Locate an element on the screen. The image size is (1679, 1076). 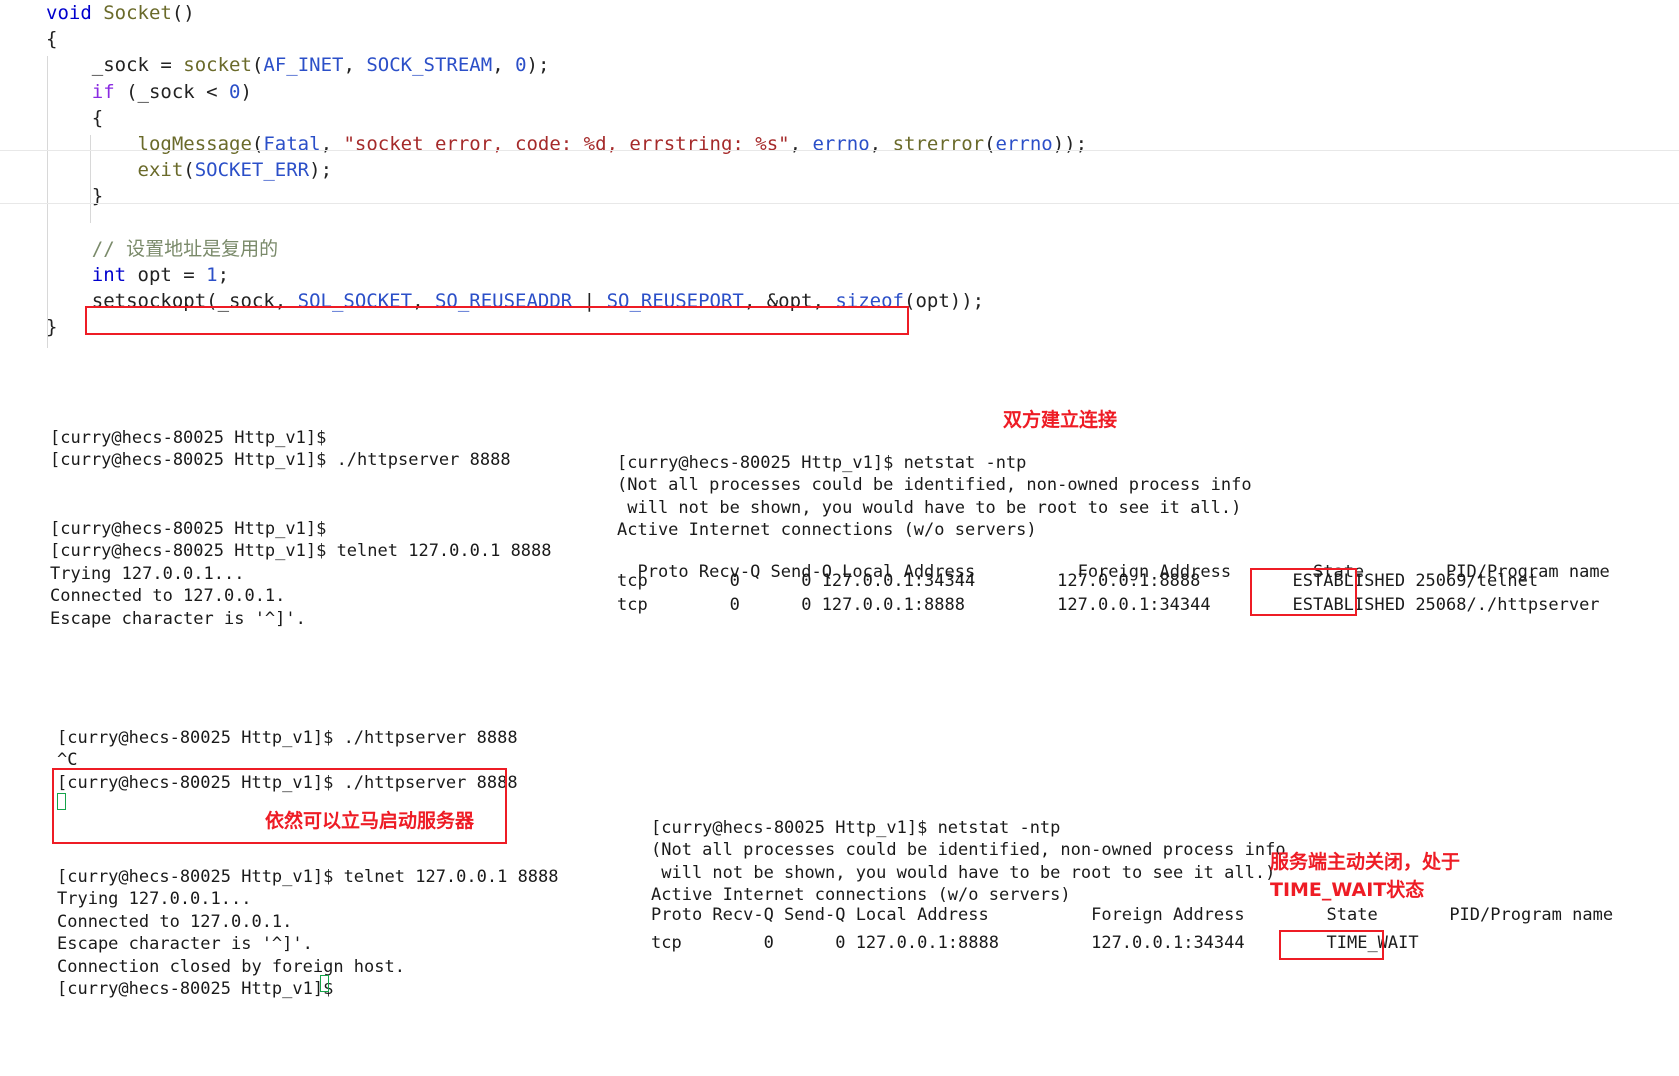
code-token: _sock = is located at coordinates (115, 65).